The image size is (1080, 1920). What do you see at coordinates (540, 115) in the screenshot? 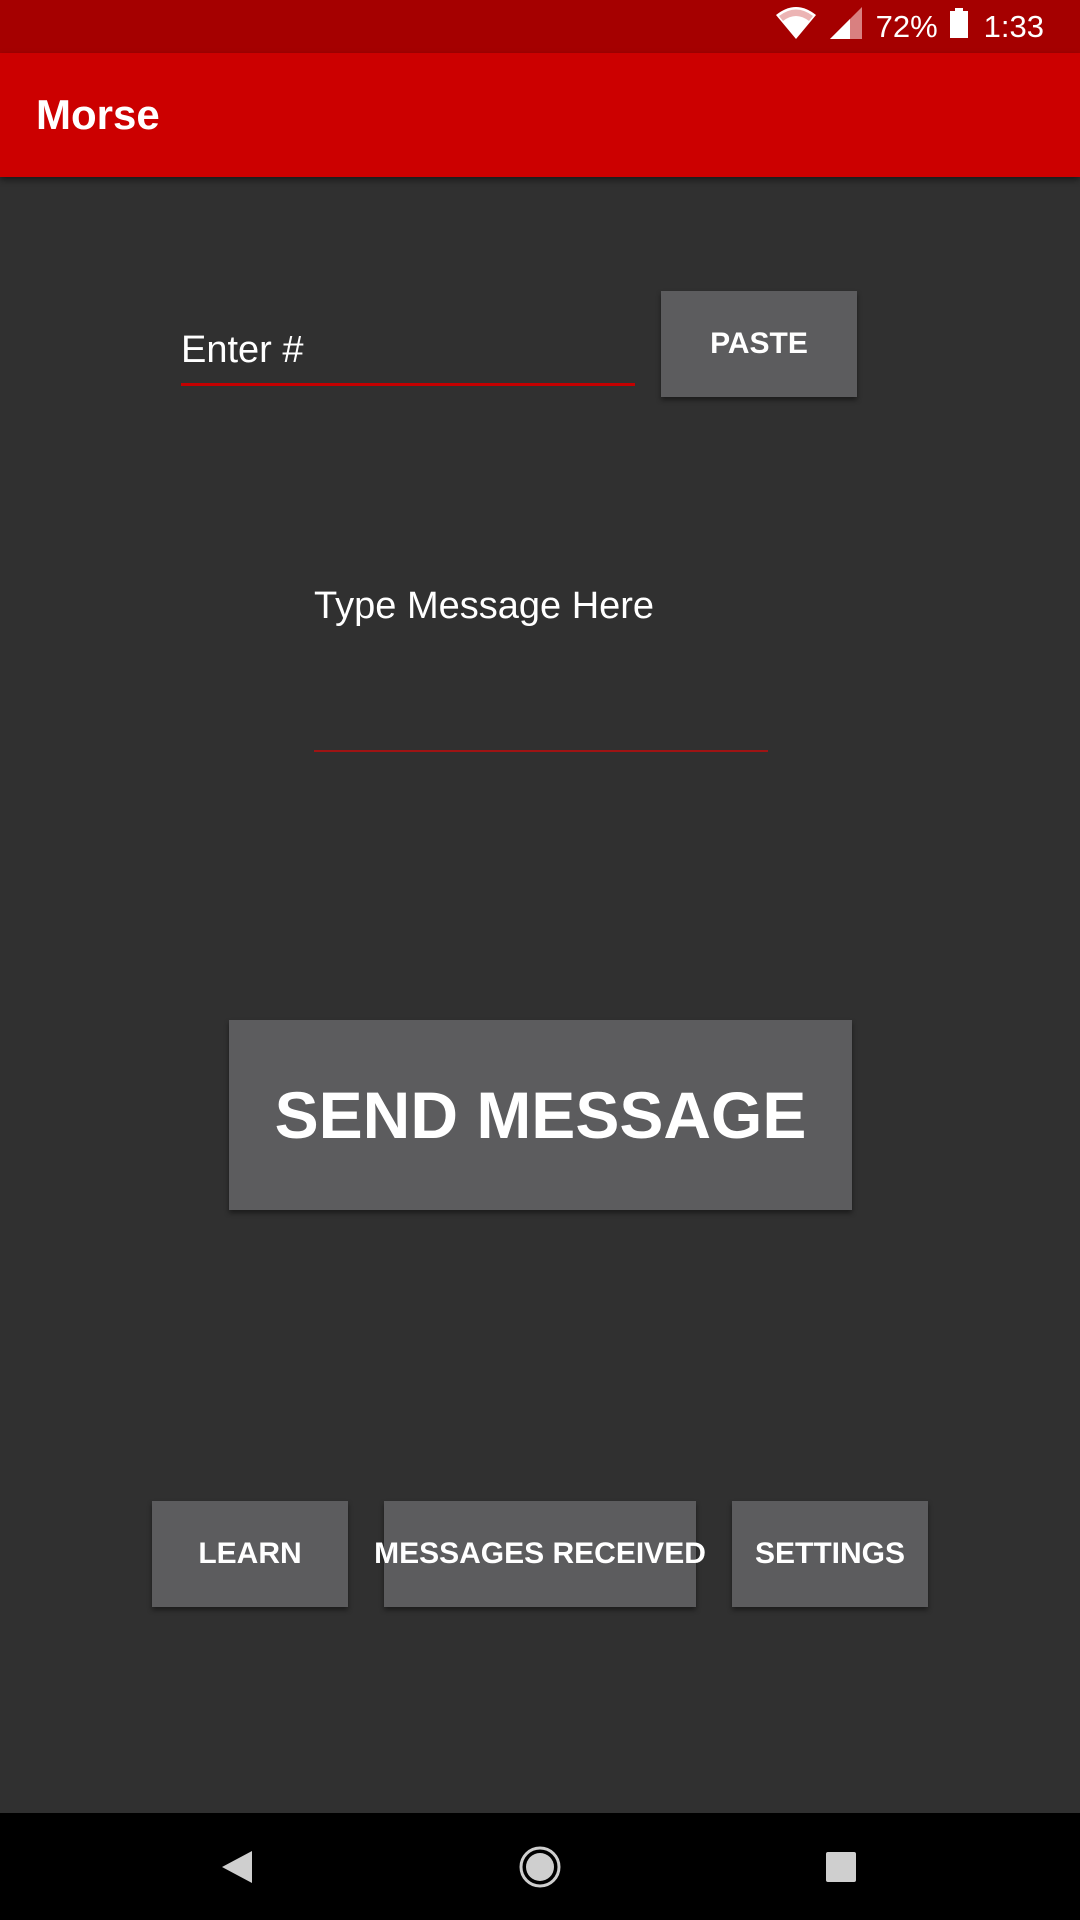
I see `app-bar: Morse` at bounding box center [540, 115].